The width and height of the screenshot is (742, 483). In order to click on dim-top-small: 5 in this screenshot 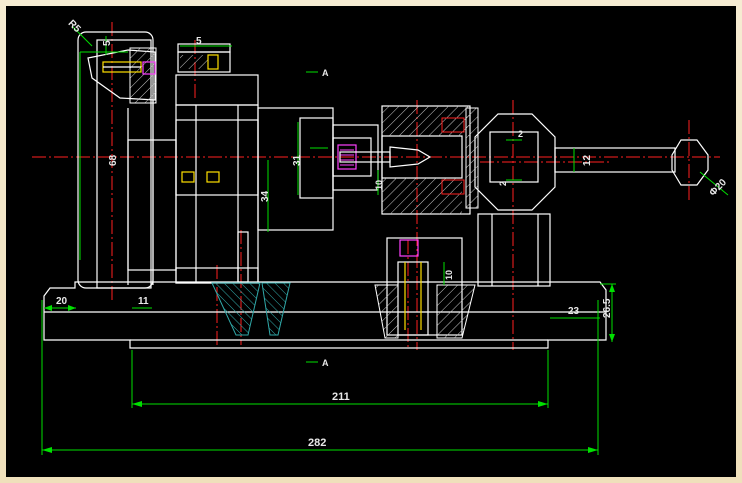, I will do `click(199, 41)`.